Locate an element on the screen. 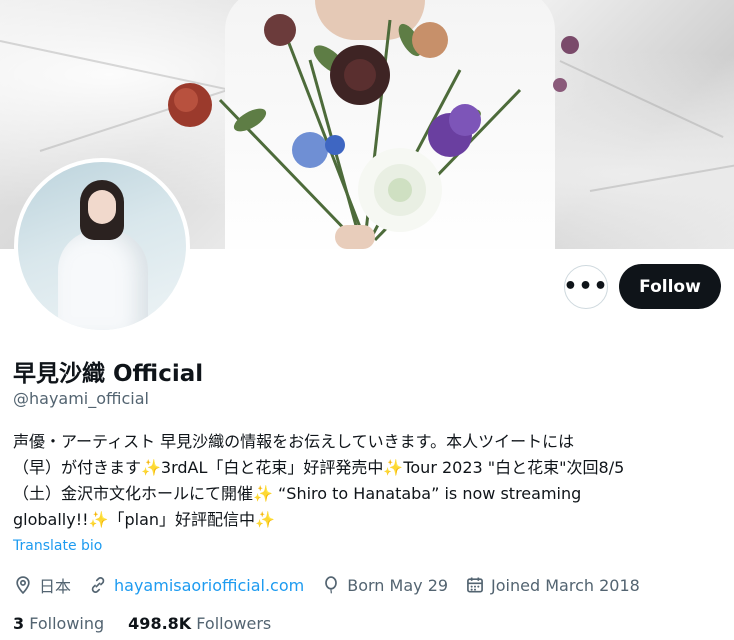  user-handle: @hayami_official is located at coordinates (81, 398).